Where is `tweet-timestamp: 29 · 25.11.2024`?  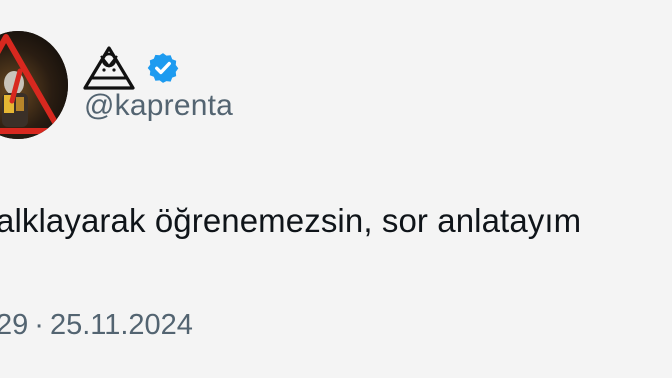
tweet-timestamp: 29 · 25.11.2024 is located at coordinates (96, 325).